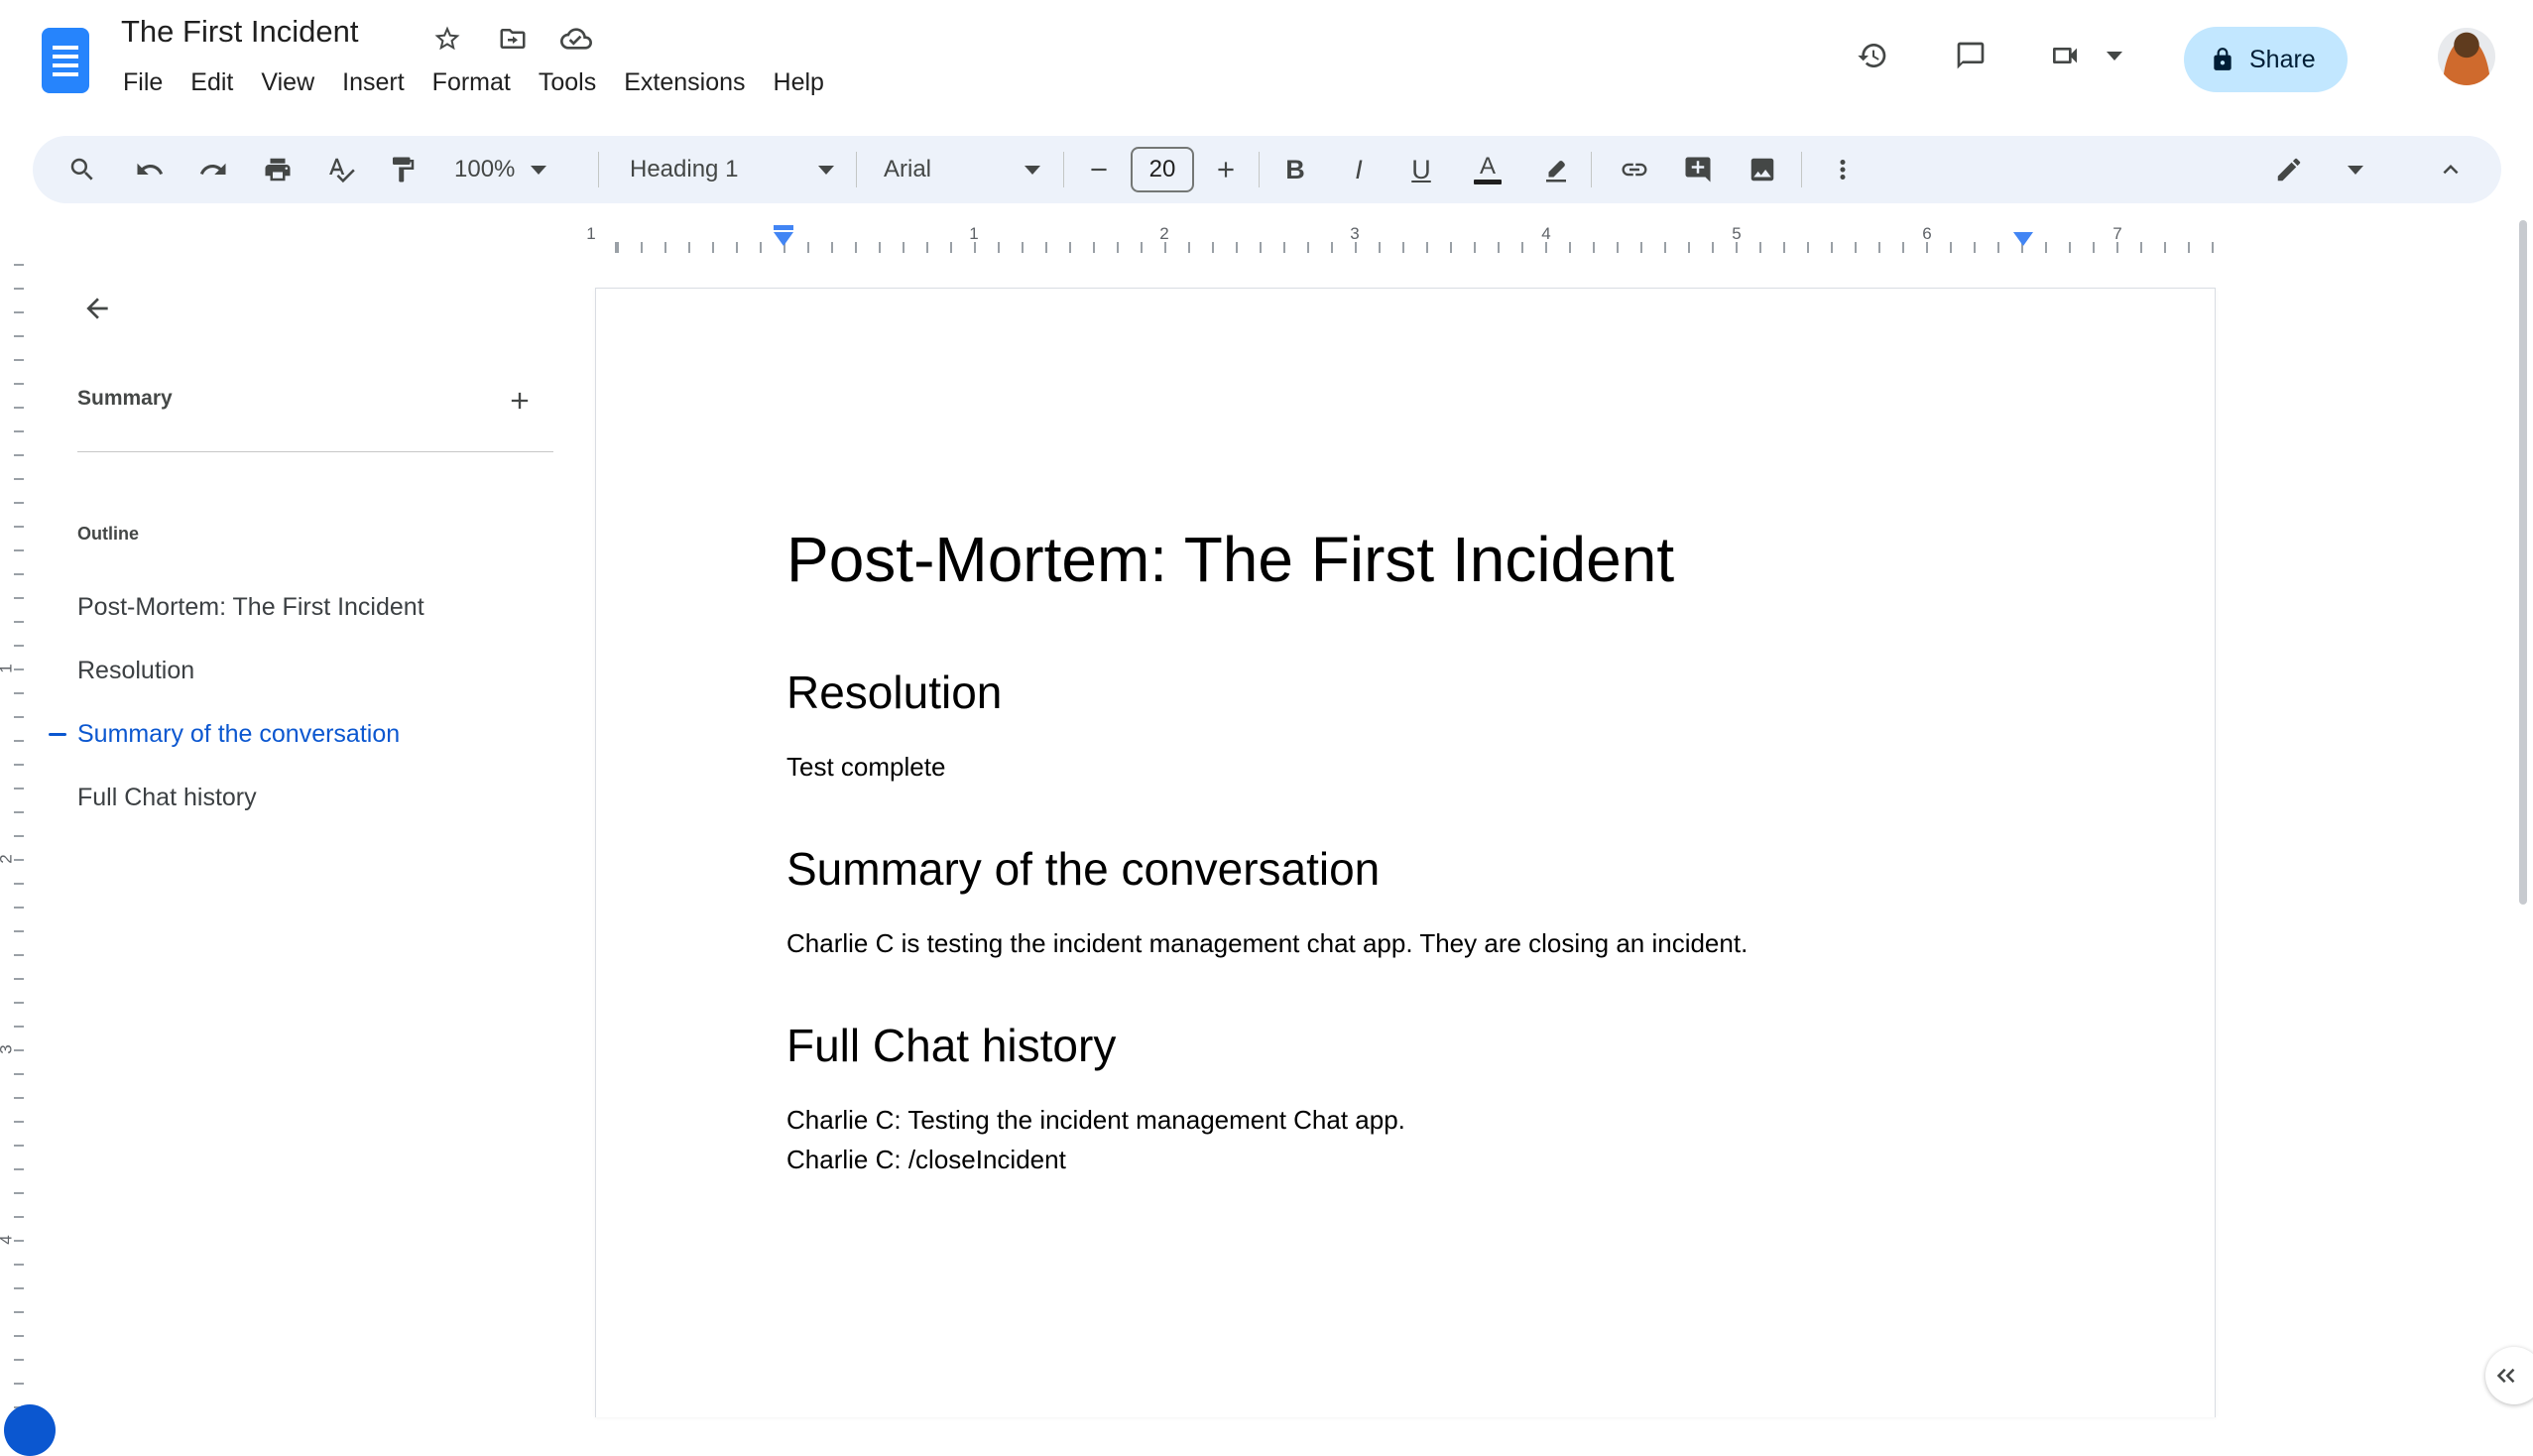  What do you see at coordinates (277, 169) in the screenshot?
I see `print-icon` at bounding box center [277, 169].